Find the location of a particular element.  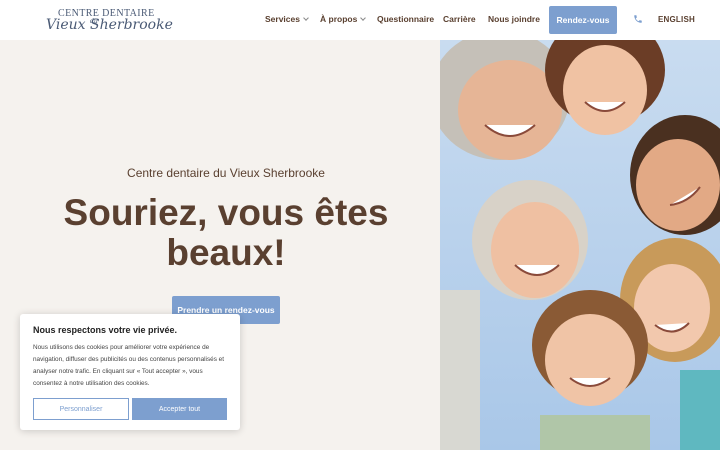

logo-line-2: Vieux Sherbrooke is located at coordinates (109, 25).